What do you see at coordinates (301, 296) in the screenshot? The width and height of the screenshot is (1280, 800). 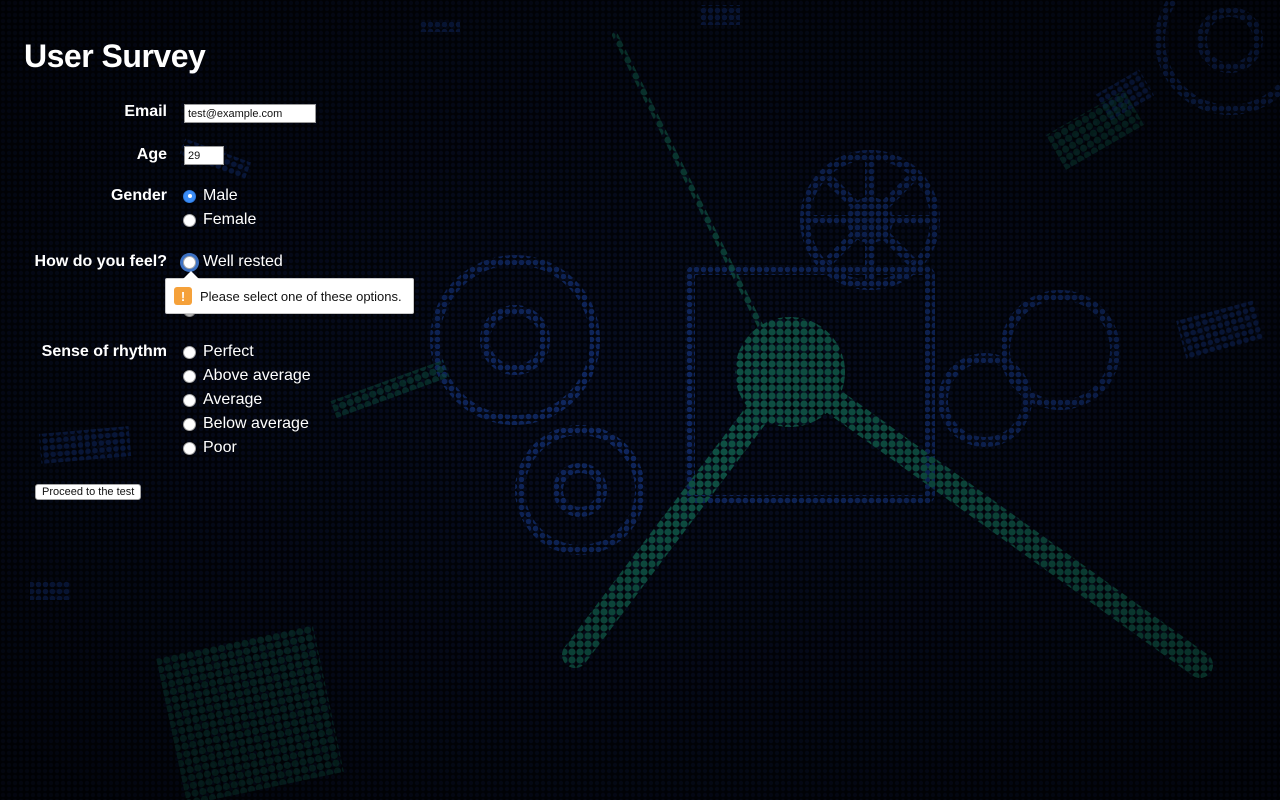 I see `validation-message: Please select one of these options.` at bounding box center [301, 296].